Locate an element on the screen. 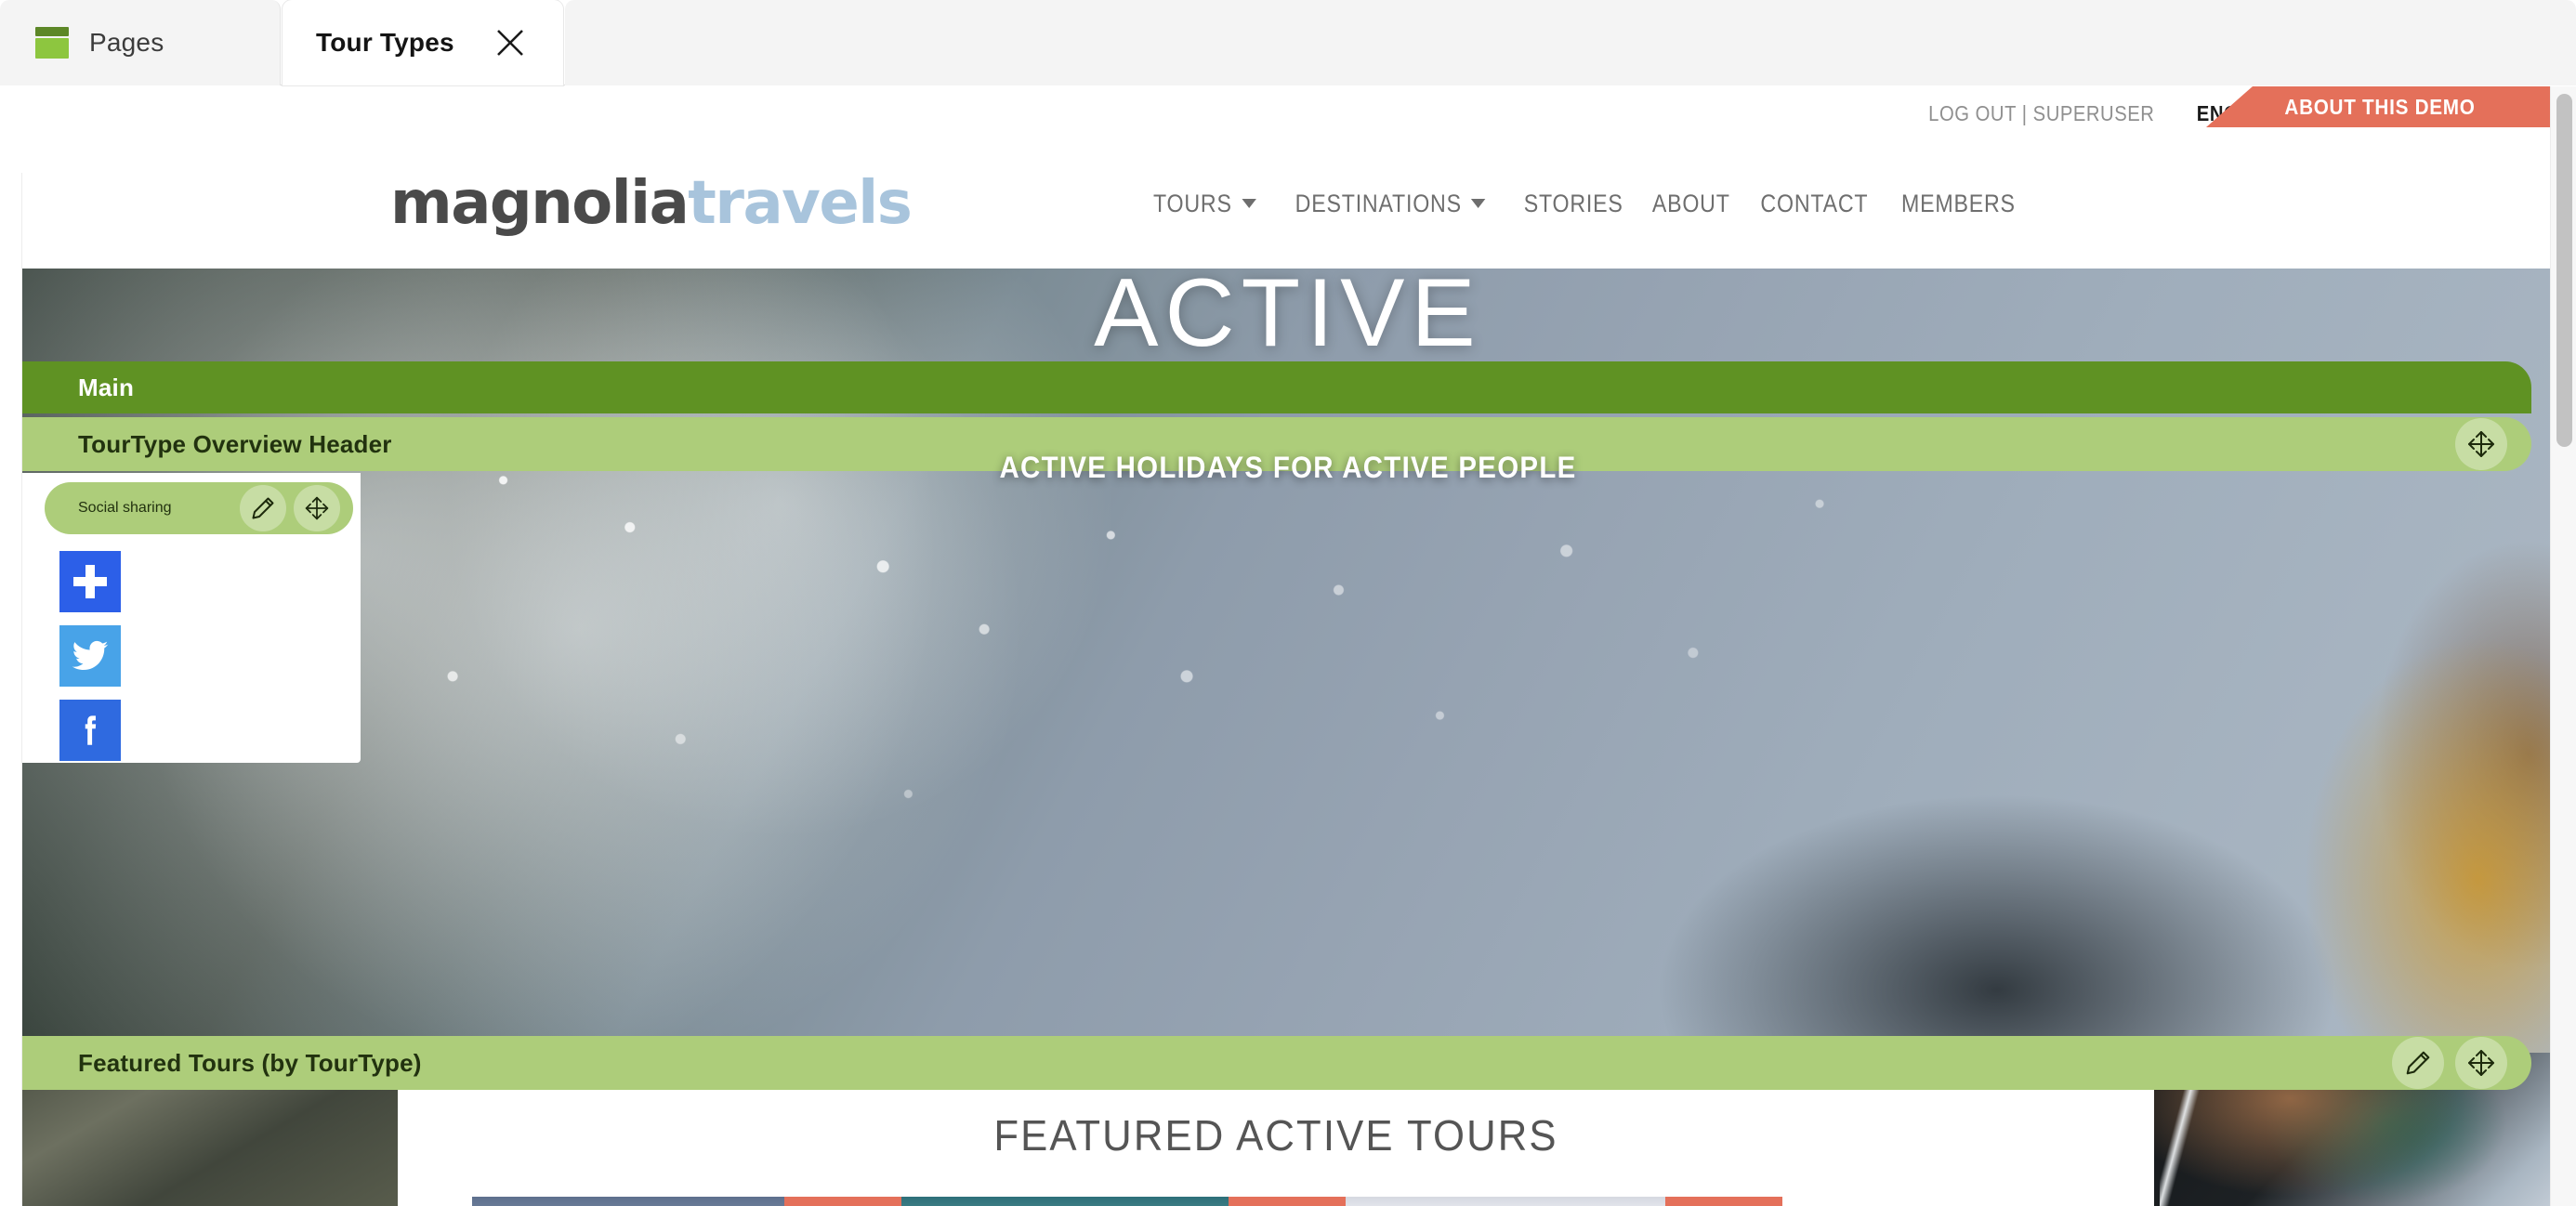 This screenshot has width=2576, height=1206. nav-item-members: MEMBERS is located at coordinates (1958, 204).